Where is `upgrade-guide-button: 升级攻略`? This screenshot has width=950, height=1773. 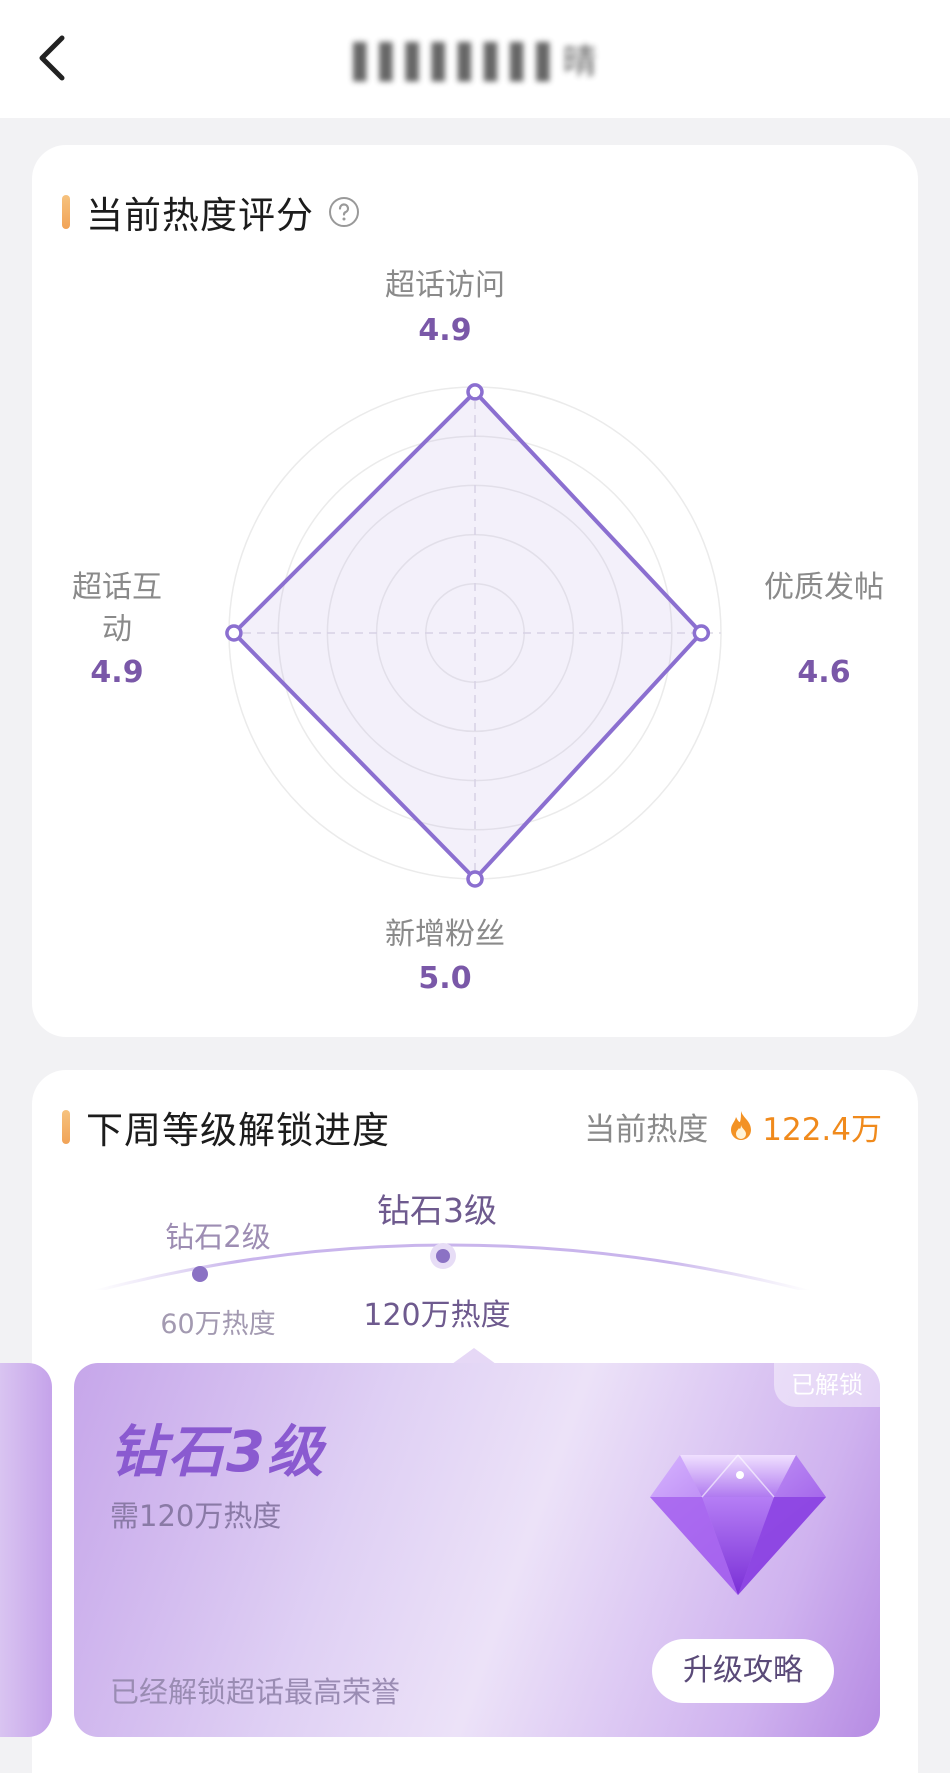
upgrade-guide-button: 升级攻略 is located at coordinates (743, 1671).